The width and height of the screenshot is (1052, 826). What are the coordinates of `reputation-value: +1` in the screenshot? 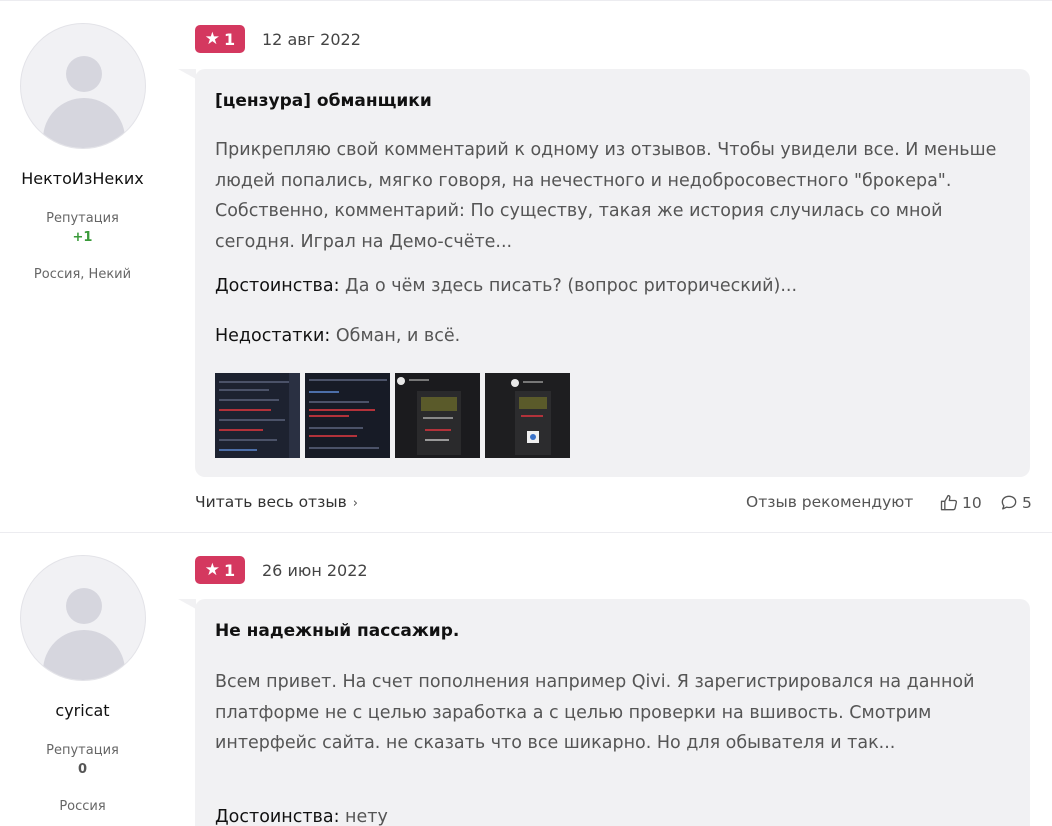 It's located at (82, 237).